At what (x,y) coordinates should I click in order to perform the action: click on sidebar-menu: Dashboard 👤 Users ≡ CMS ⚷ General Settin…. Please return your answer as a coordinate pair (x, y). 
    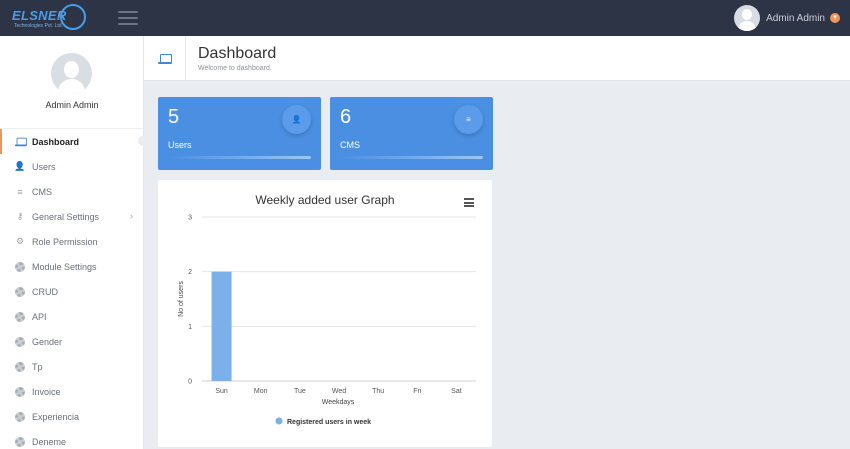
    Looking at the image, I should click on (74, 289).